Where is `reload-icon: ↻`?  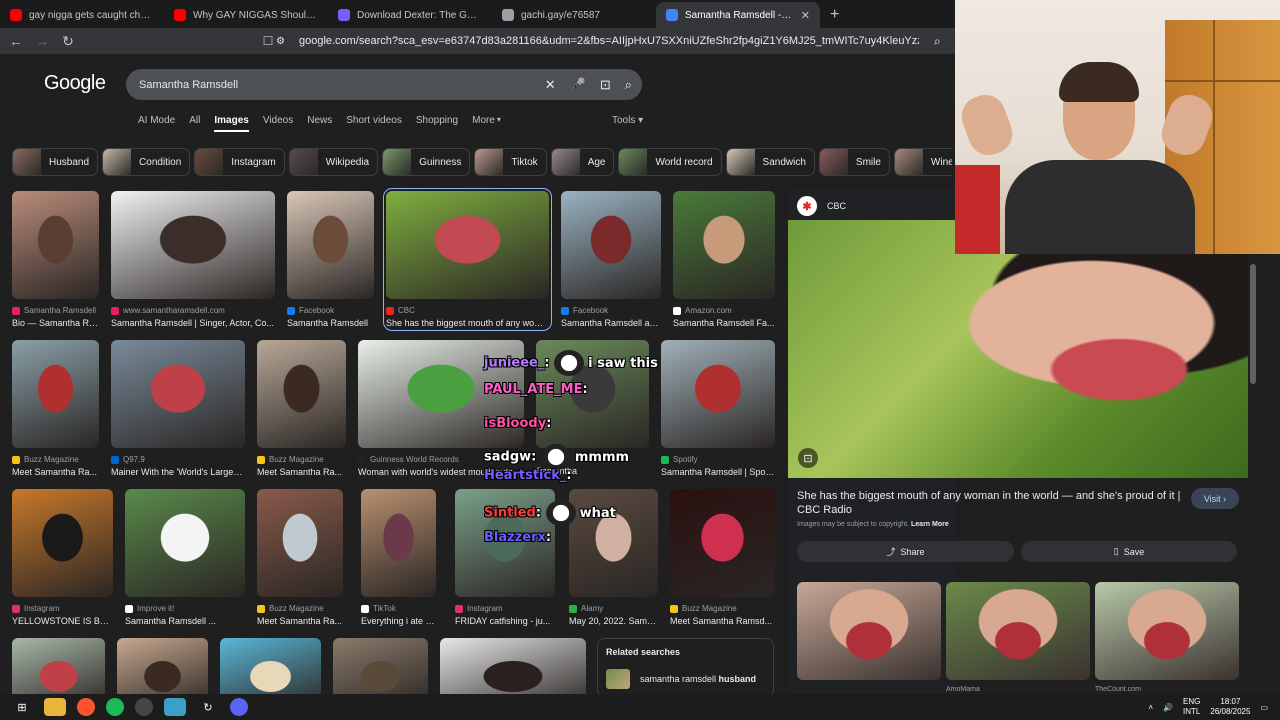
reload-icon: ↻ is located at coordinates (68, 41).